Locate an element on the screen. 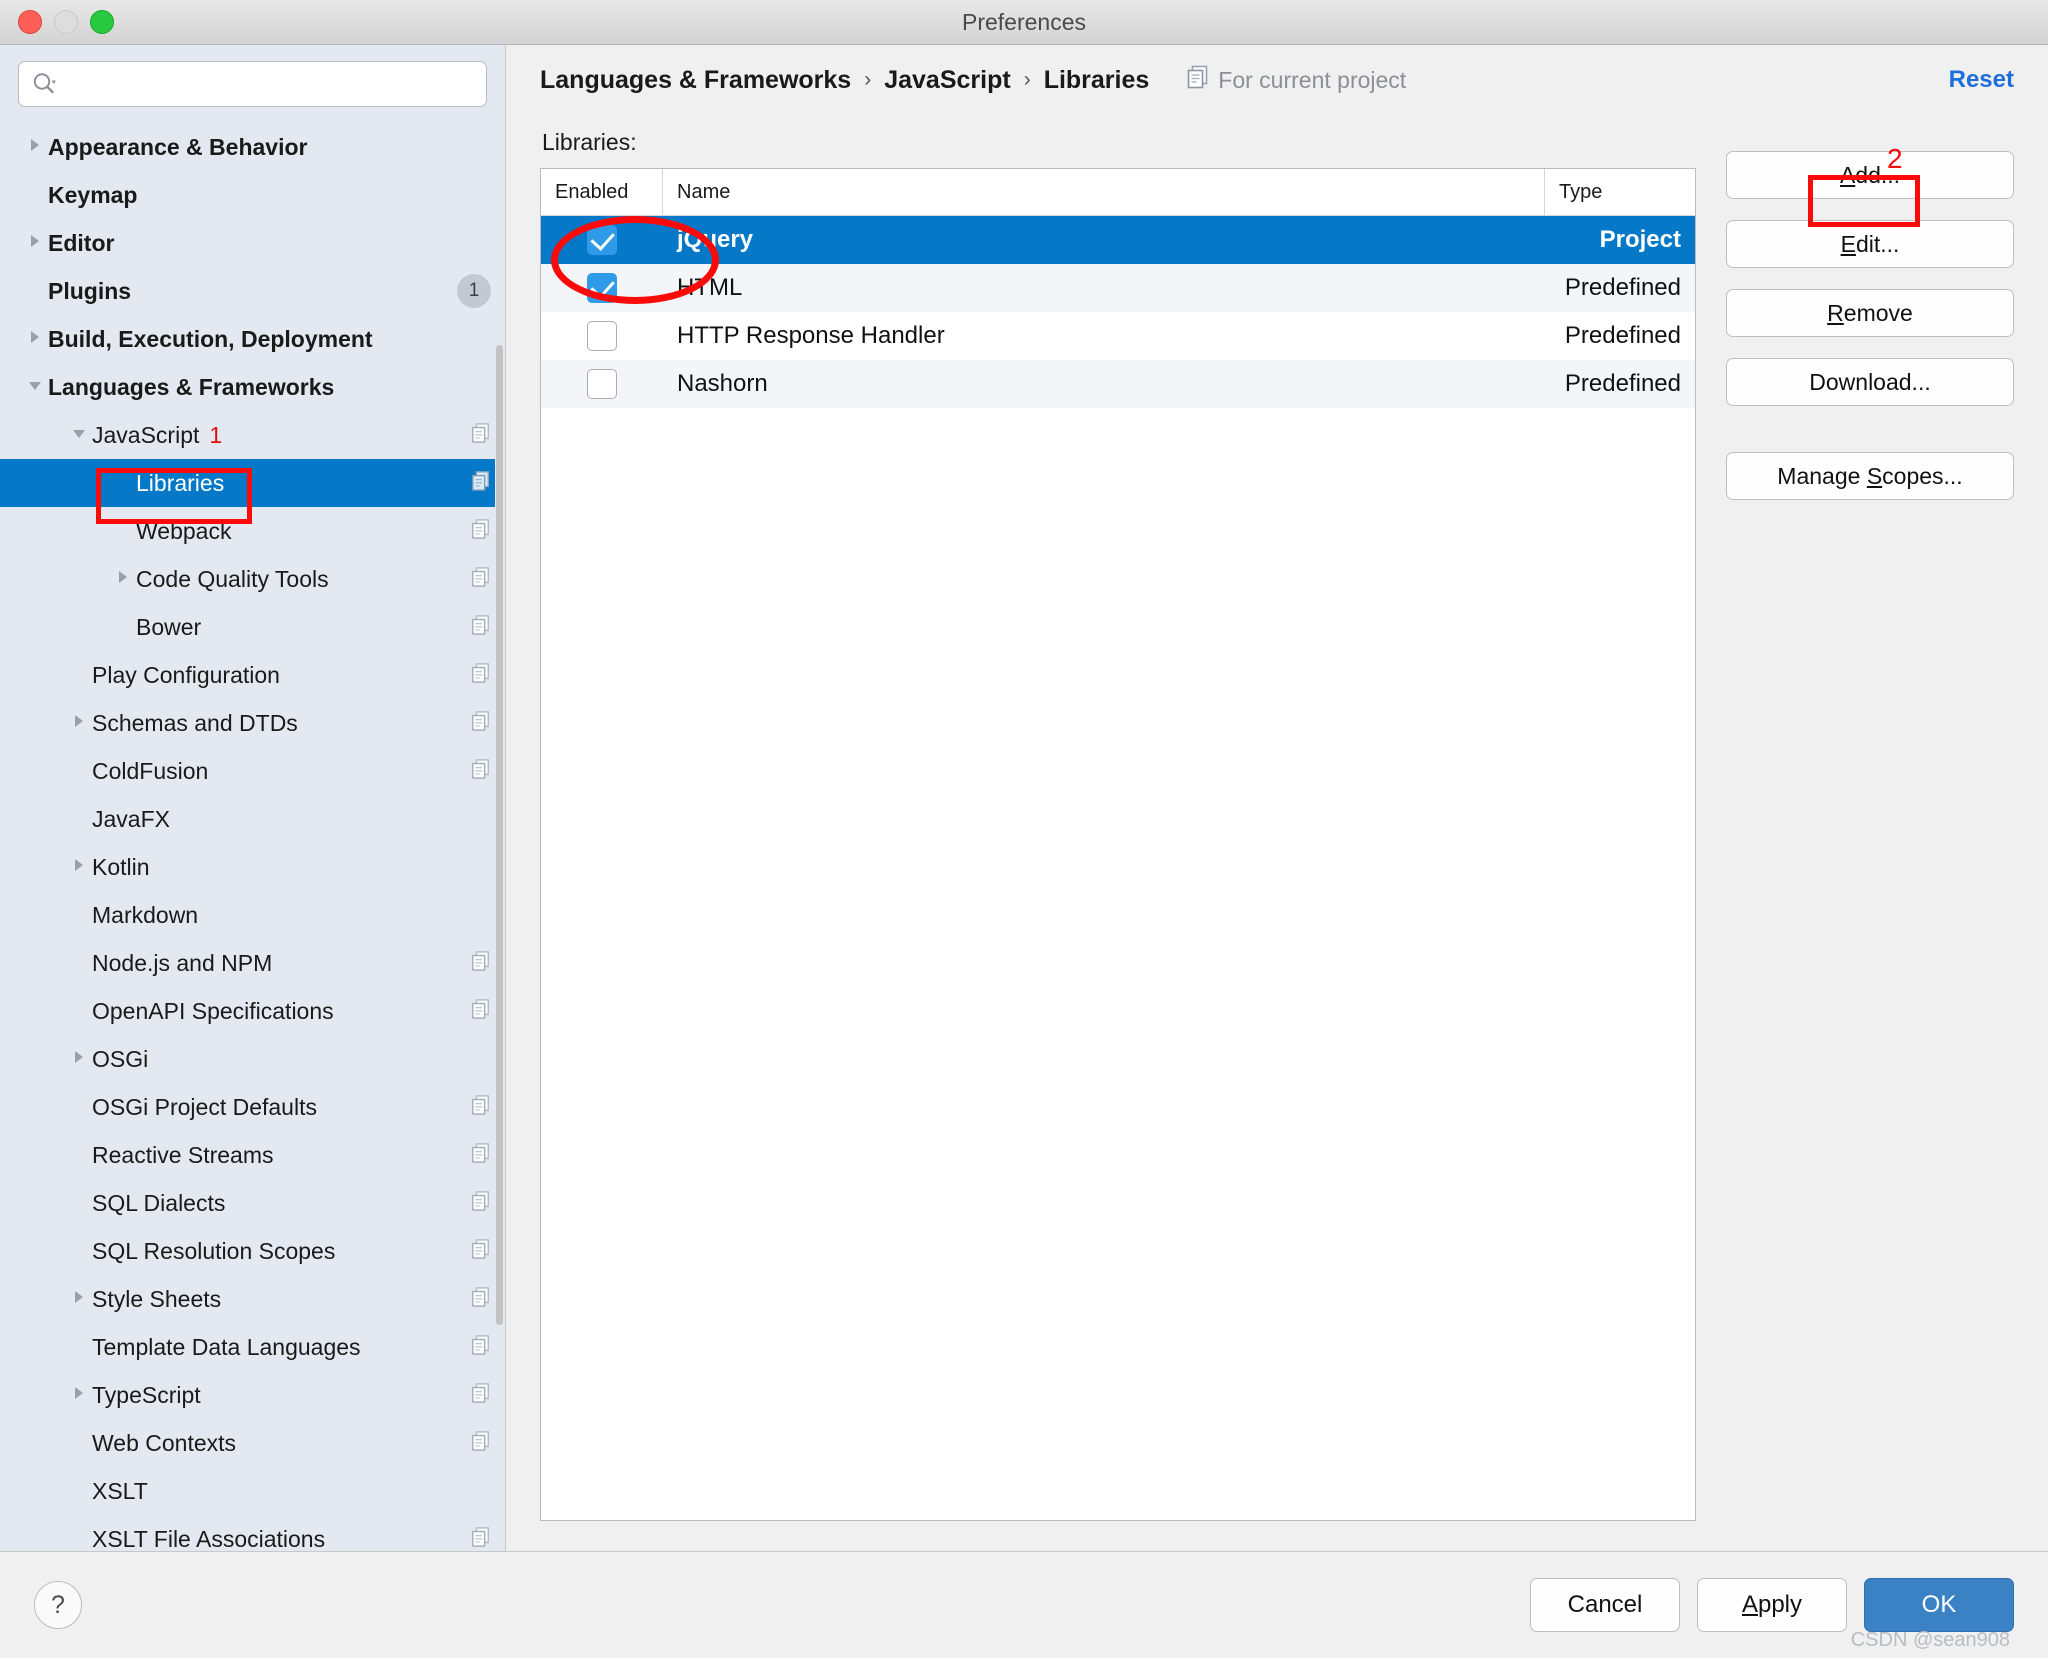 The image size is (2048, 1658). sidebar-item-osgi-project-defaults: OSGi Project Defaults is located at coordinates (252, 1107).